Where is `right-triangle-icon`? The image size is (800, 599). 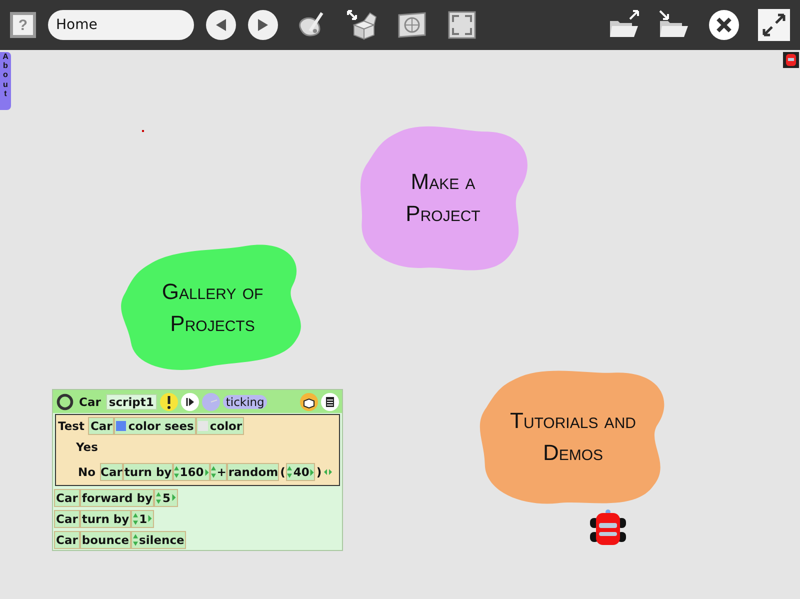
right-triangle-icon is located at coordinates (263, 25).